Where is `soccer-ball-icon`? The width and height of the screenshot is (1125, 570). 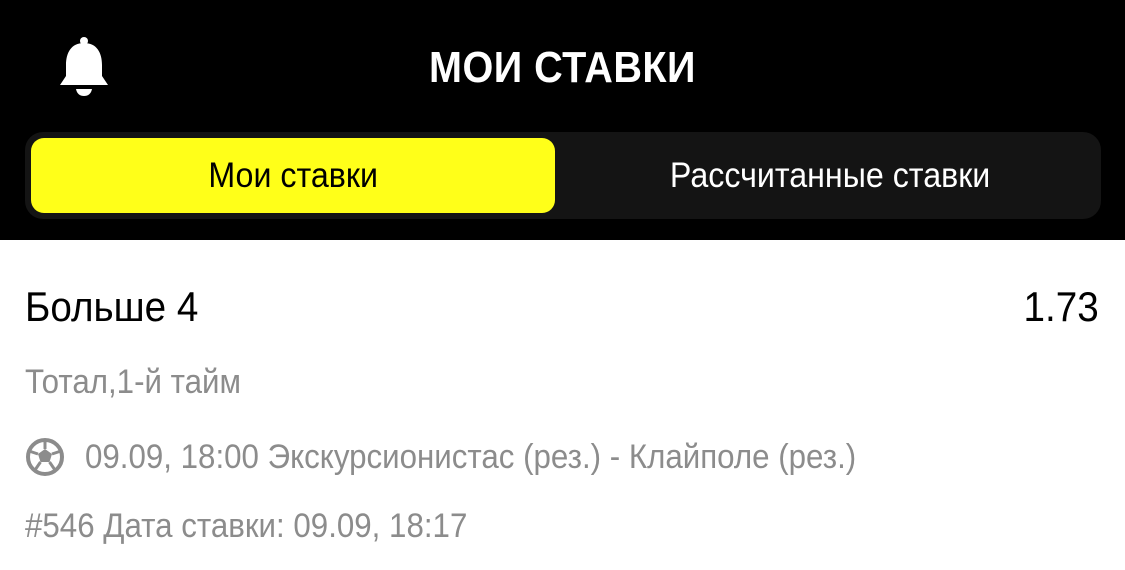 soccer-ball-icon is located at coordinates (45, 457).